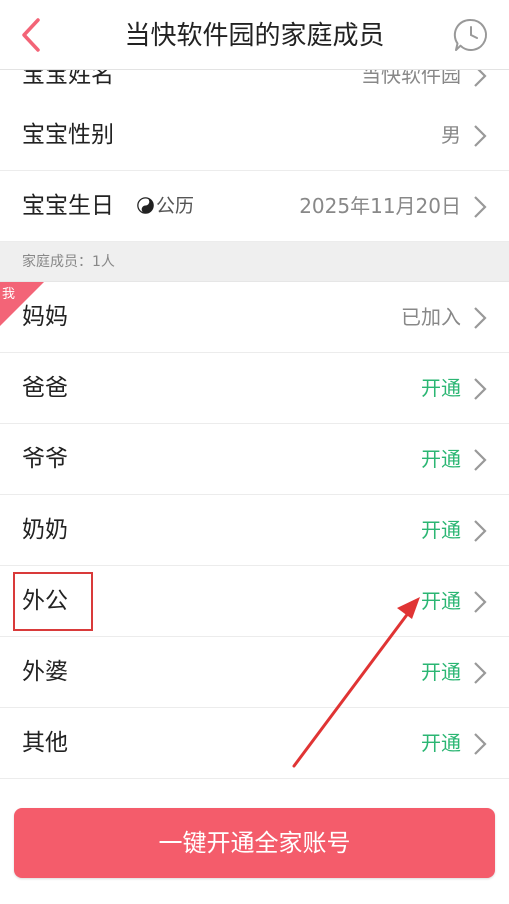 Image resolution: width=509 pixels, height=904 pixels. What do you see at coordinates (254, 459) in the screenshot?
I see `member-row-paternal-grandfather: 爷爷 开通` at bounding box center [254, 459].